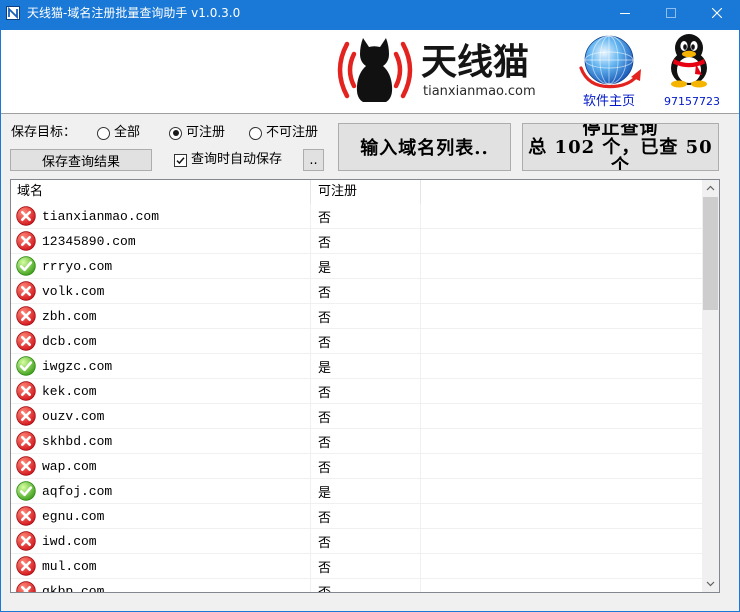 This screenshot has width=740, height=612. I want to click on table-row: volk.com 否, so click(356, 291).